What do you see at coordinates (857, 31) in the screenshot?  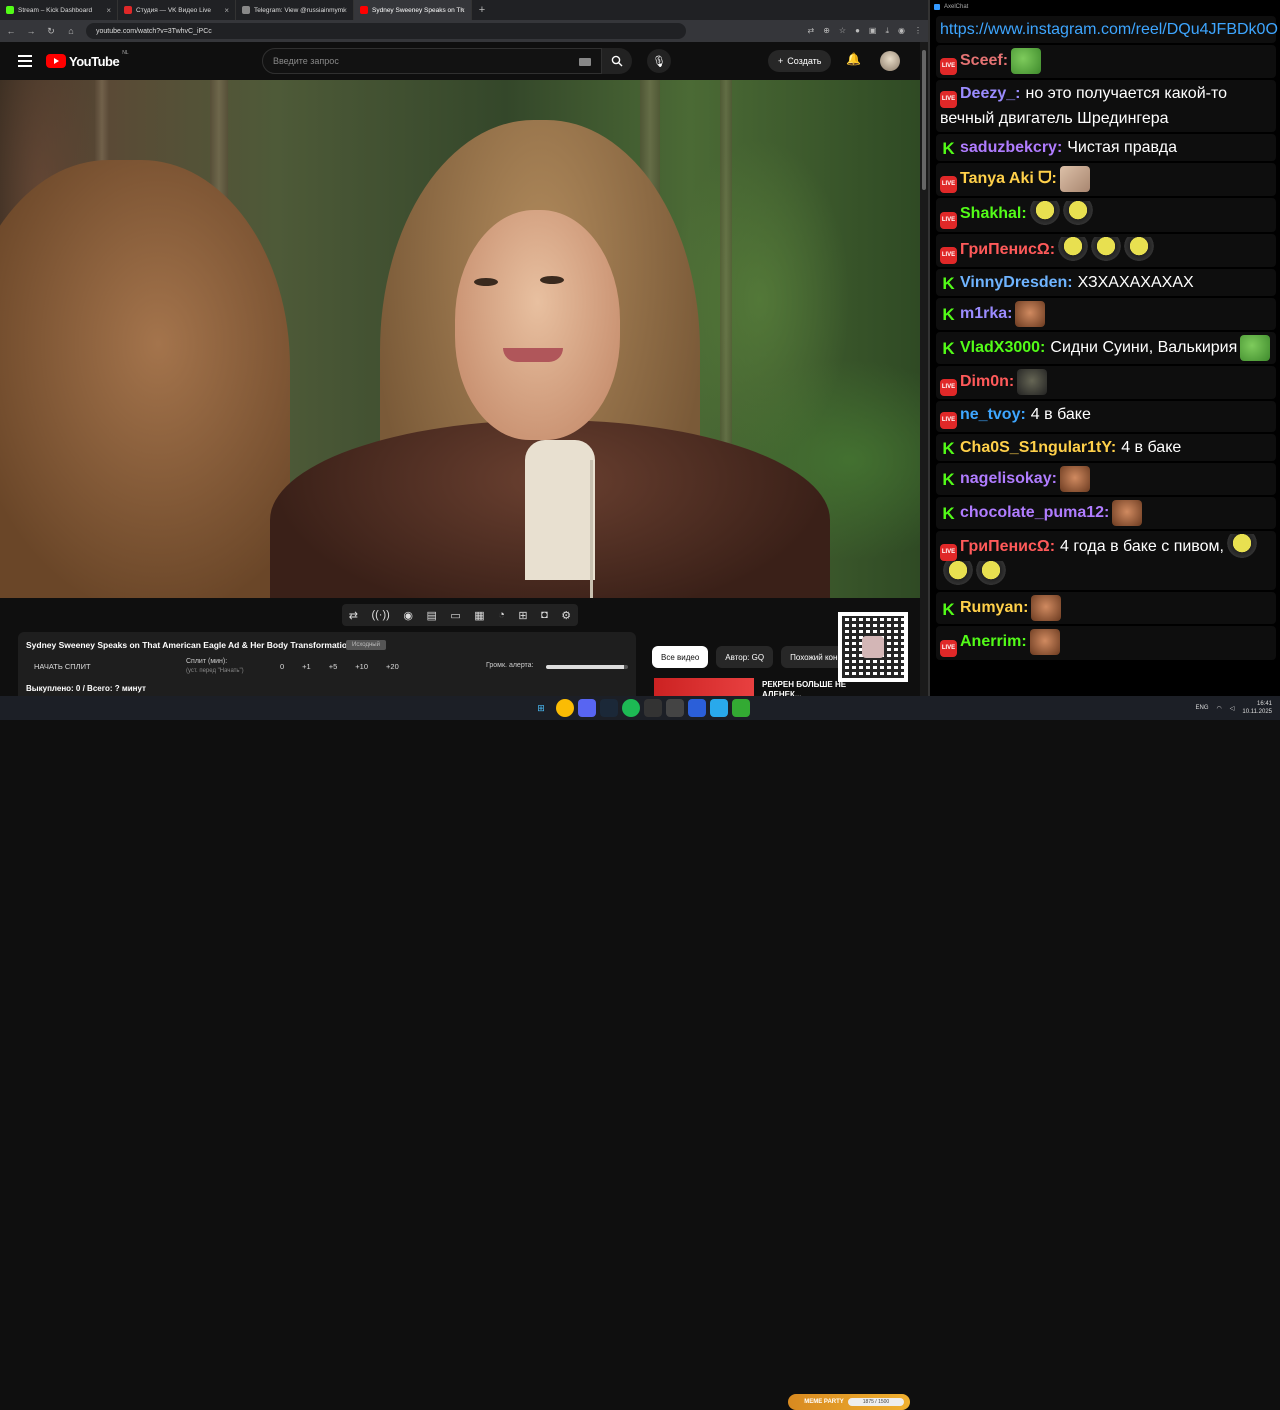 I see `extension-icon: ●` at bounding box center [857, 31].